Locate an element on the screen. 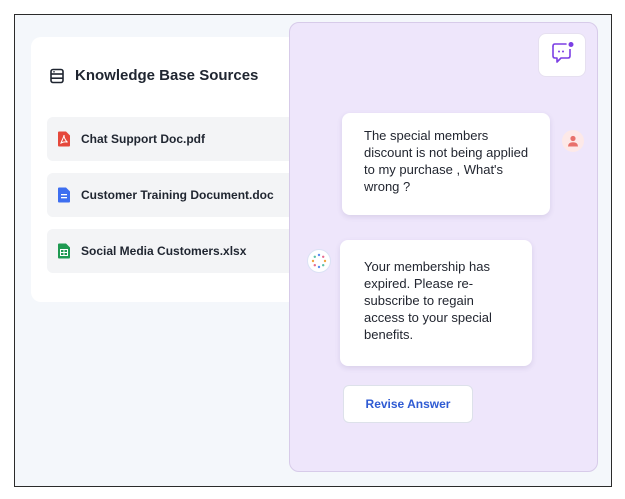 This screenshot has width=625, height=499. chat-launcher-button is located at coordinates (562, 55).